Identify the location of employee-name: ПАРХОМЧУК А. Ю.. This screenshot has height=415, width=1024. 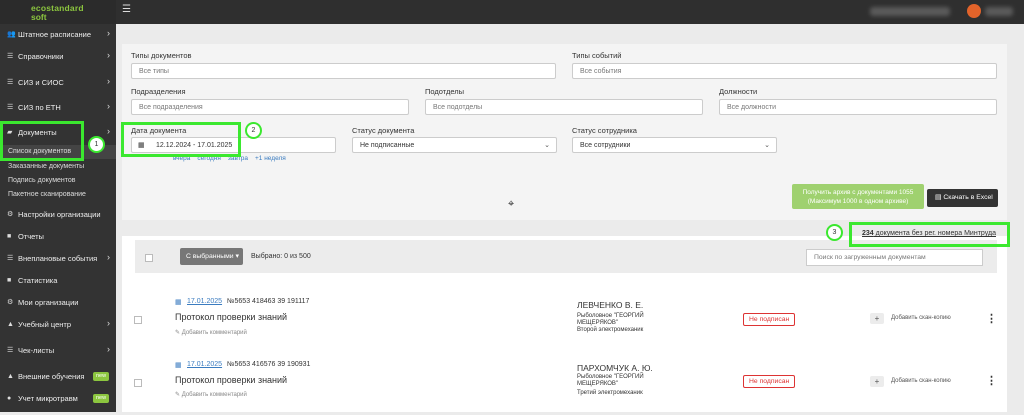
(615, 368).